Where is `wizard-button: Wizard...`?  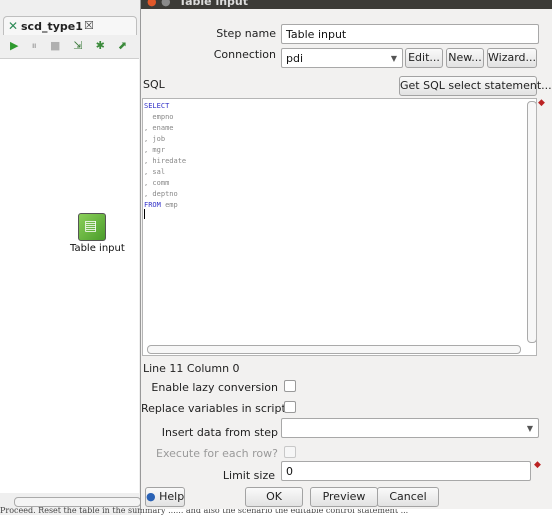 wizard-button: Wizard... is located at coordinates (512, 58).